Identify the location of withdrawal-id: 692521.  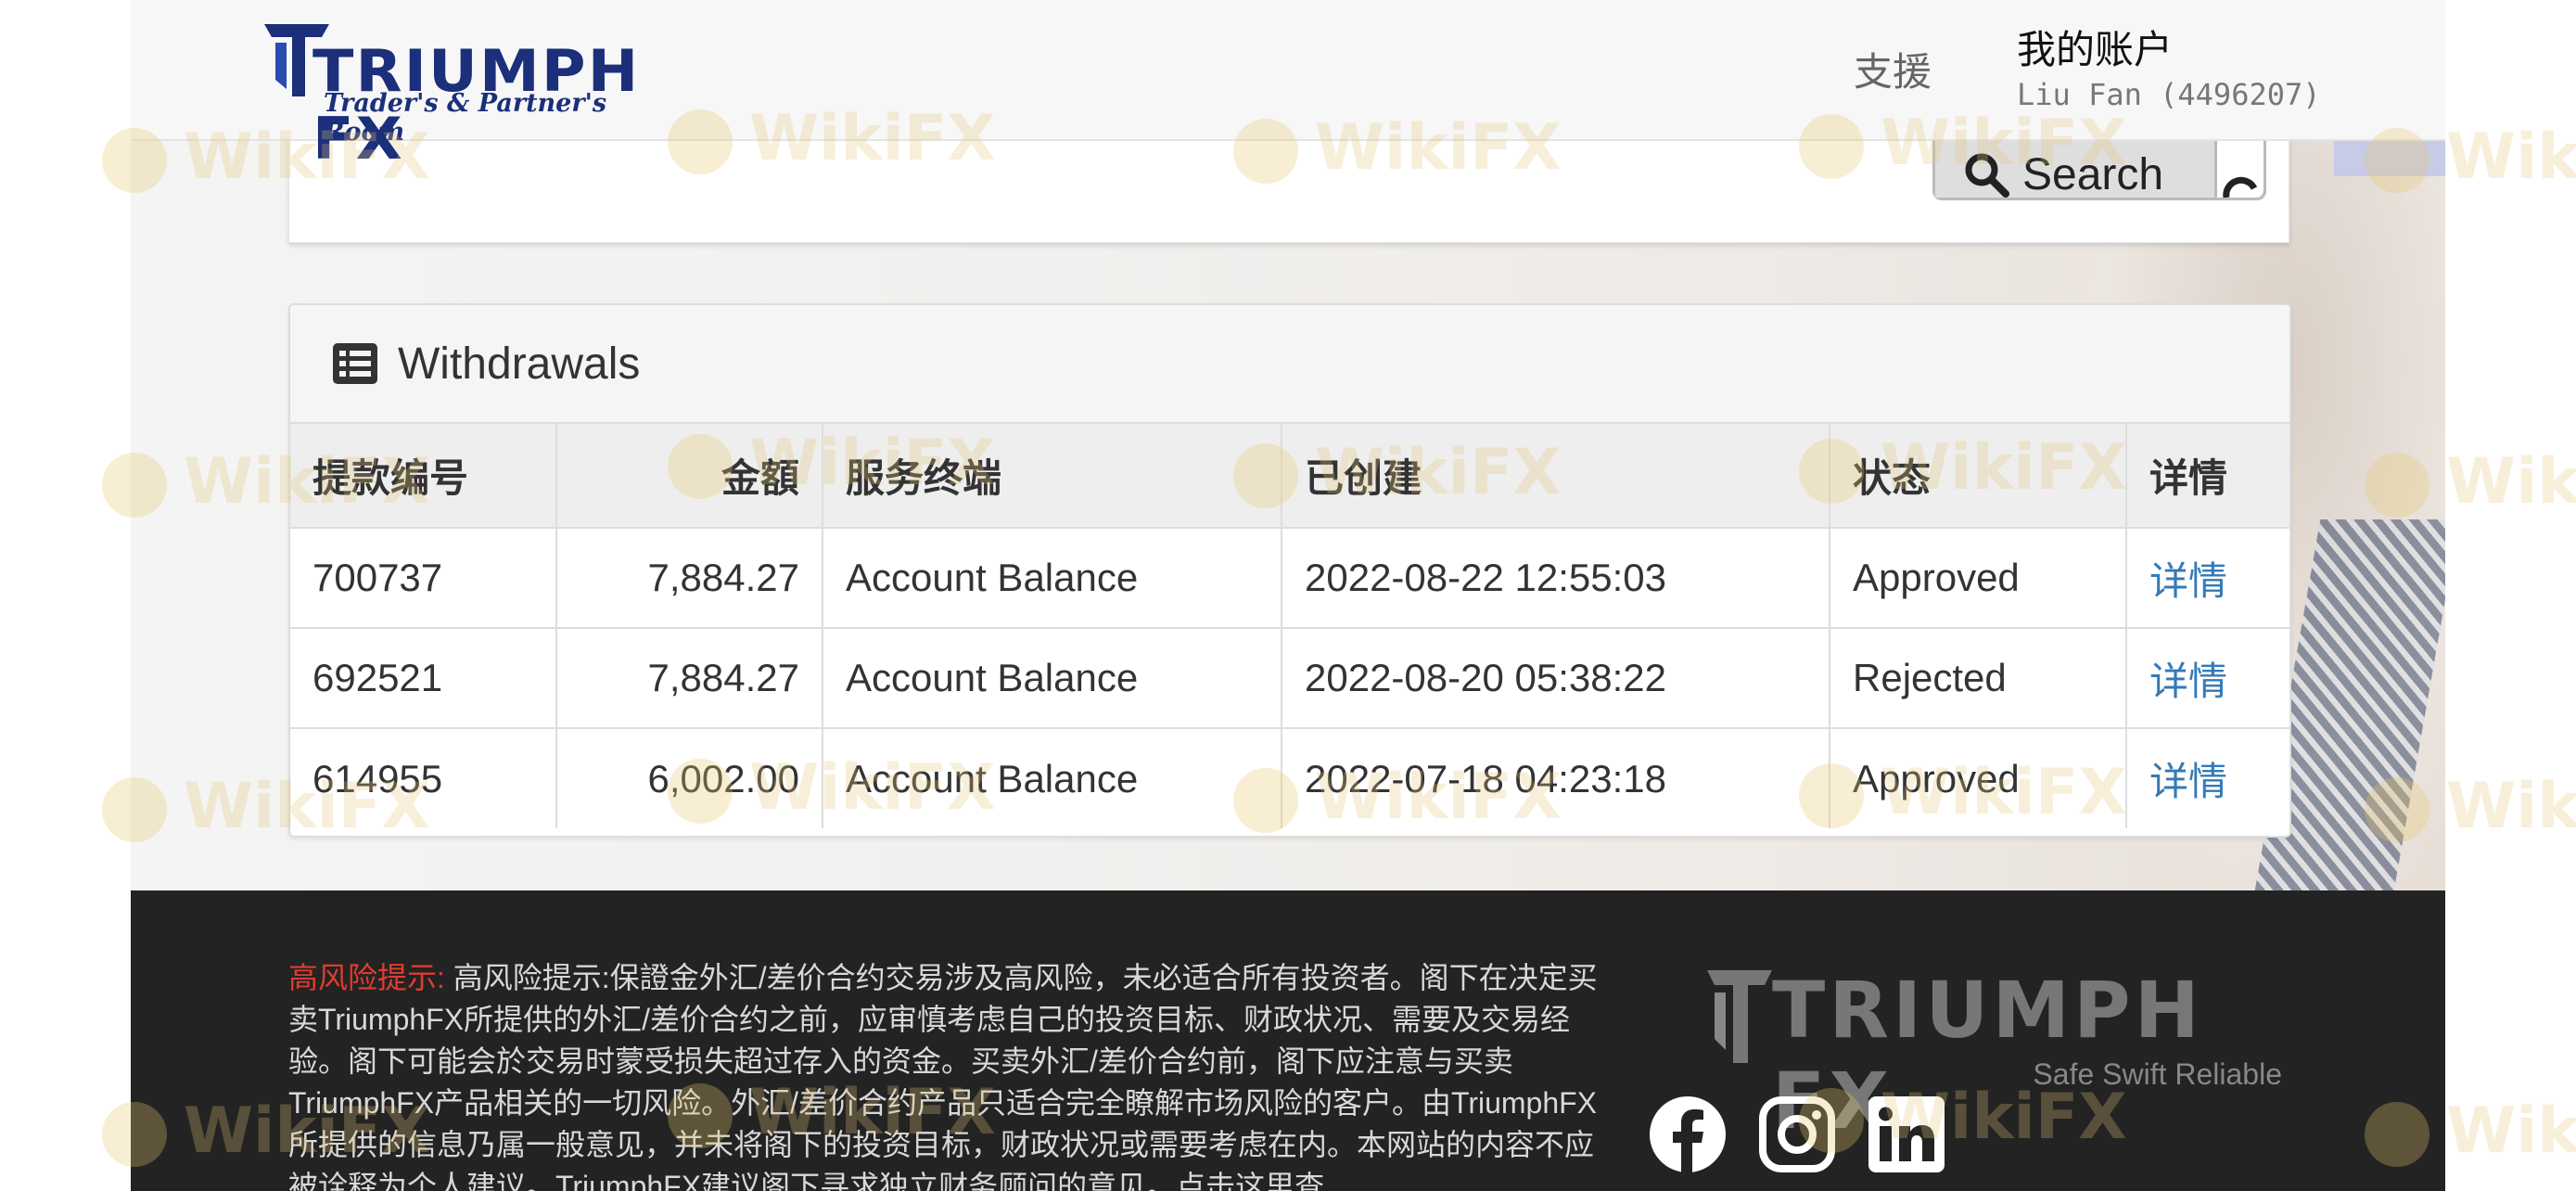
(423, 678).